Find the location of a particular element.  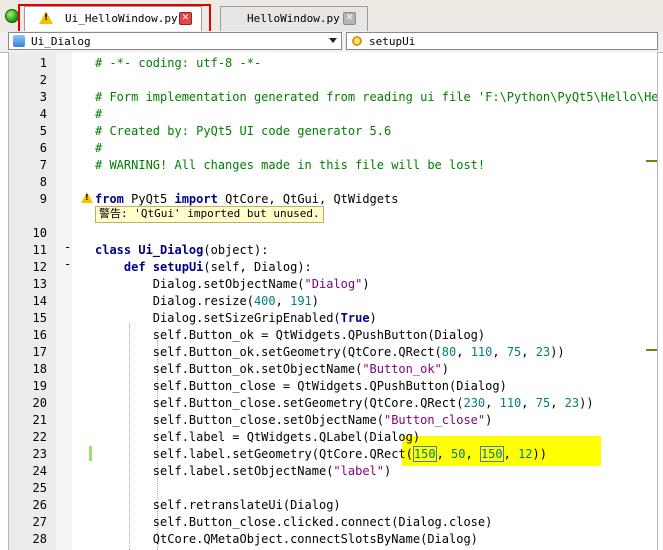

tab-label: HelloWindow.py is located at coordinates (293, 18).